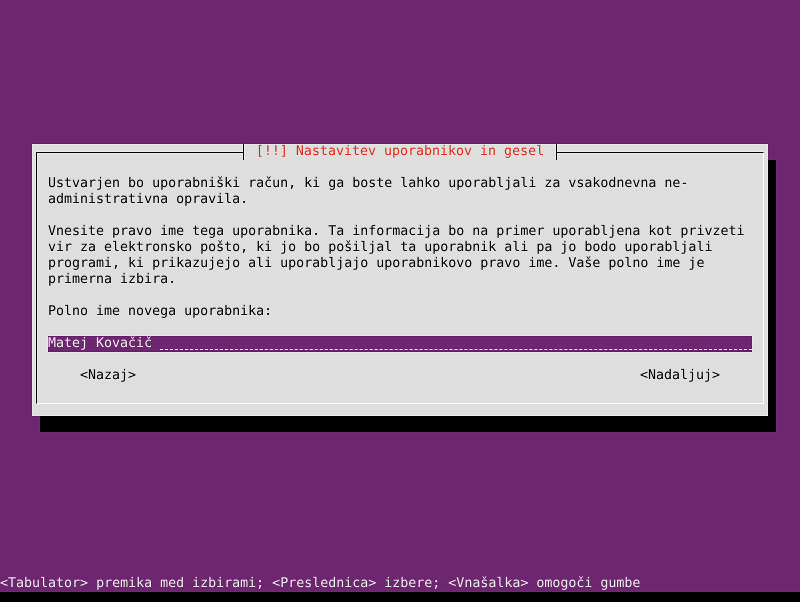  I want to click on field-label: Polno ime novega uporabnika:, so click(161, 312).